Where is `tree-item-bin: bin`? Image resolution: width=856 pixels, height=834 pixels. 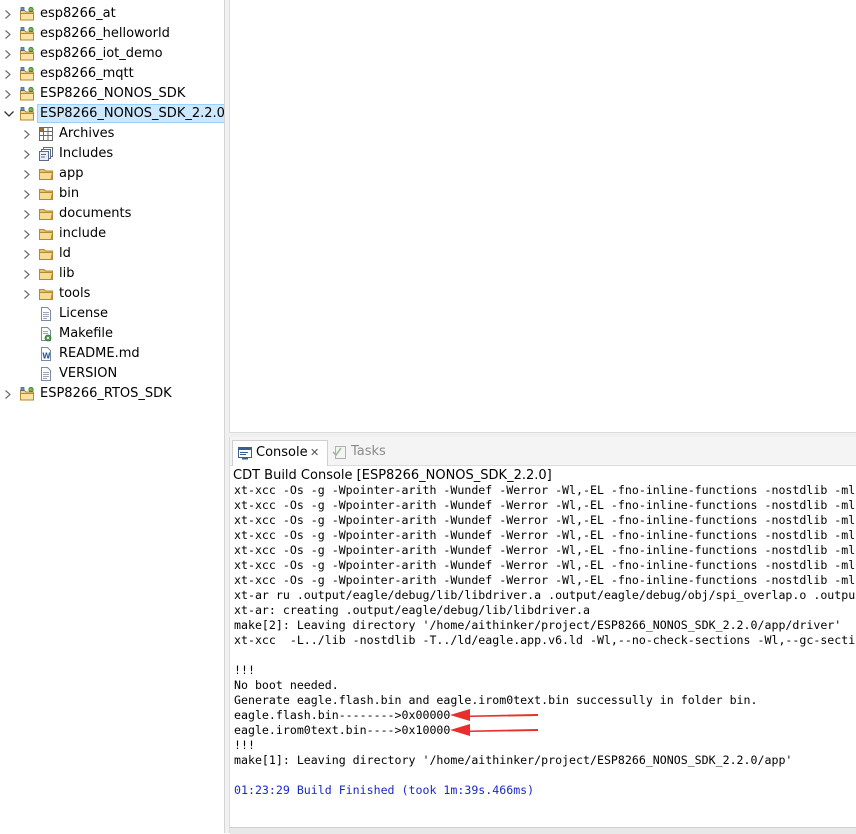
tree-item-bin: bin is located at coordinates (112, 194).